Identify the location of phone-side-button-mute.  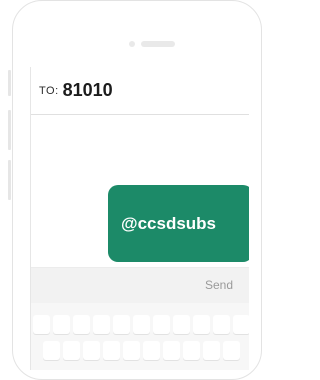
(9, 83).